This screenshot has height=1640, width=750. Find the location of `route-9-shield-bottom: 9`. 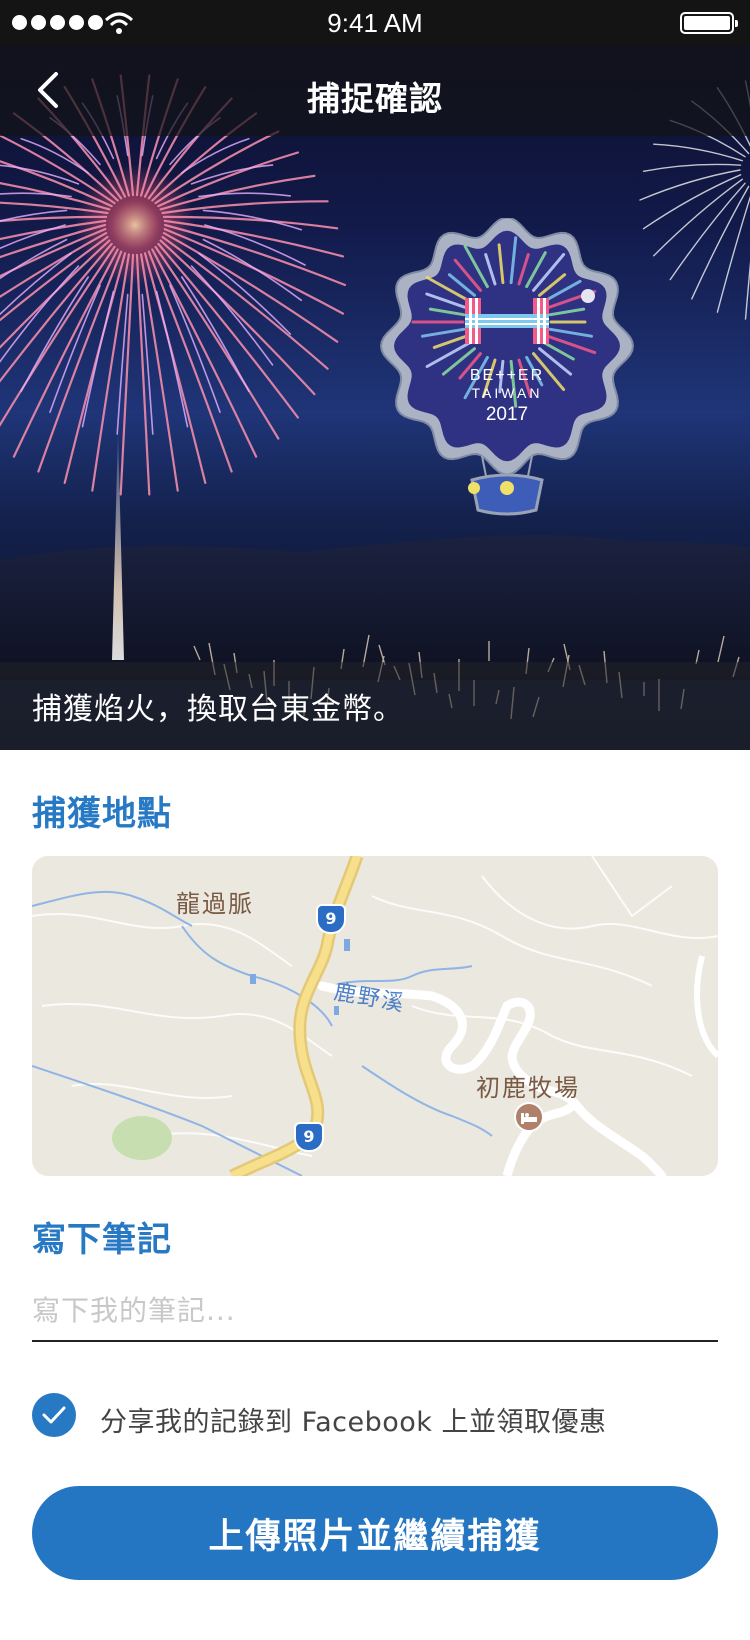

route-9-shield-bottom: 9 is located at coordinates (309, 1137).